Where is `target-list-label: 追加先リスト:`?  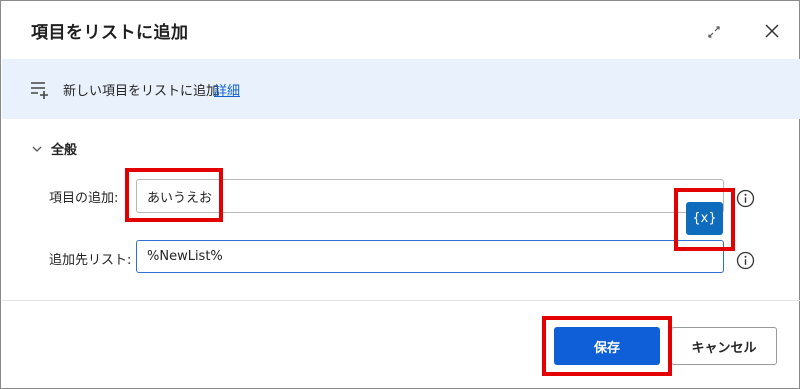
target-list-label: 追加先リスト: is located at coordinates (90, 260).